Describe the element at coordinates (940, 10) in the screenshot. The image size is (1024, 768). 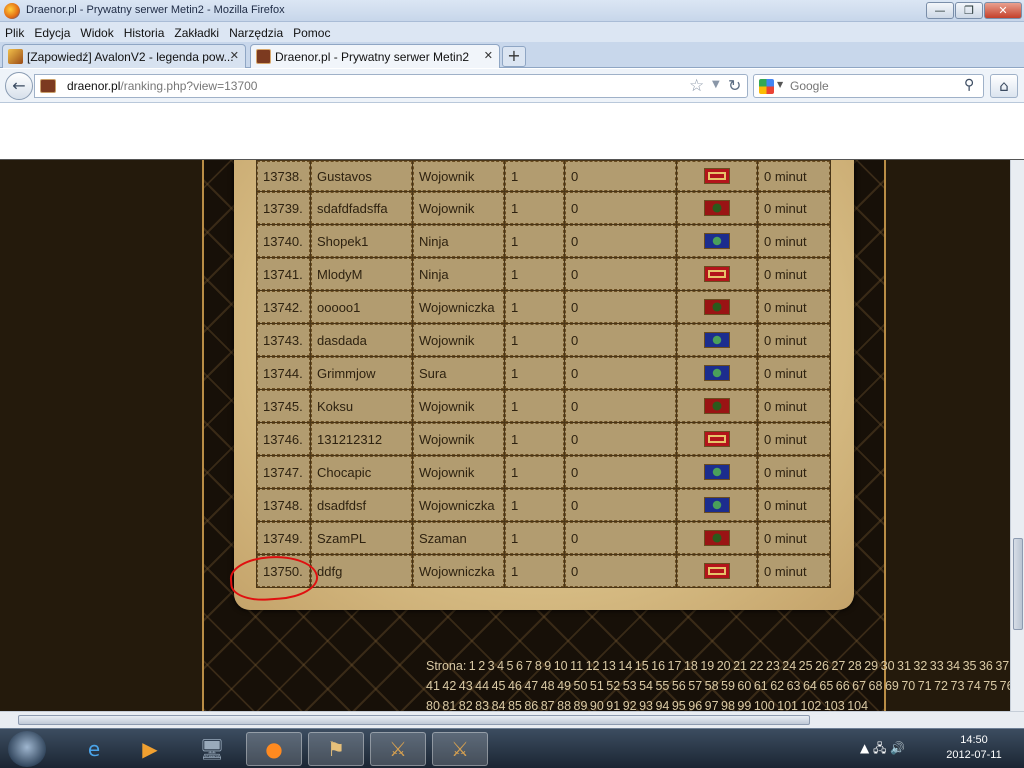
I see `minimize-button: —` at that location.